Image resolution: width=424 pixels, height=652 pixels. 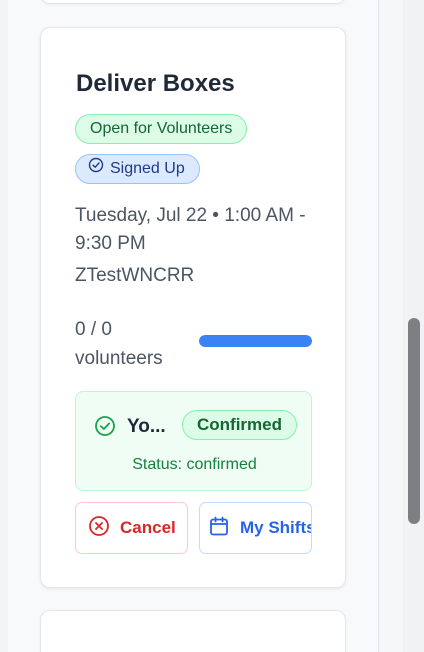 What do you see at coordinates (239, 425) in the screenshot?
I see `confirmed-badge: Confirmed` at bounding box center [239, 425].